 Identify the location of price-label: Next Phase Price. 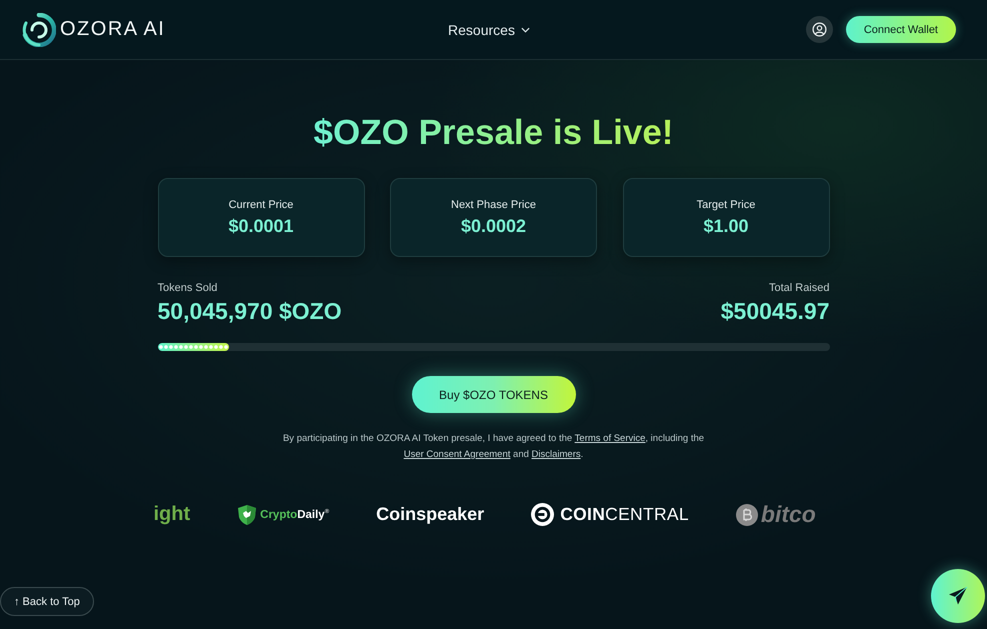
(493, 204).